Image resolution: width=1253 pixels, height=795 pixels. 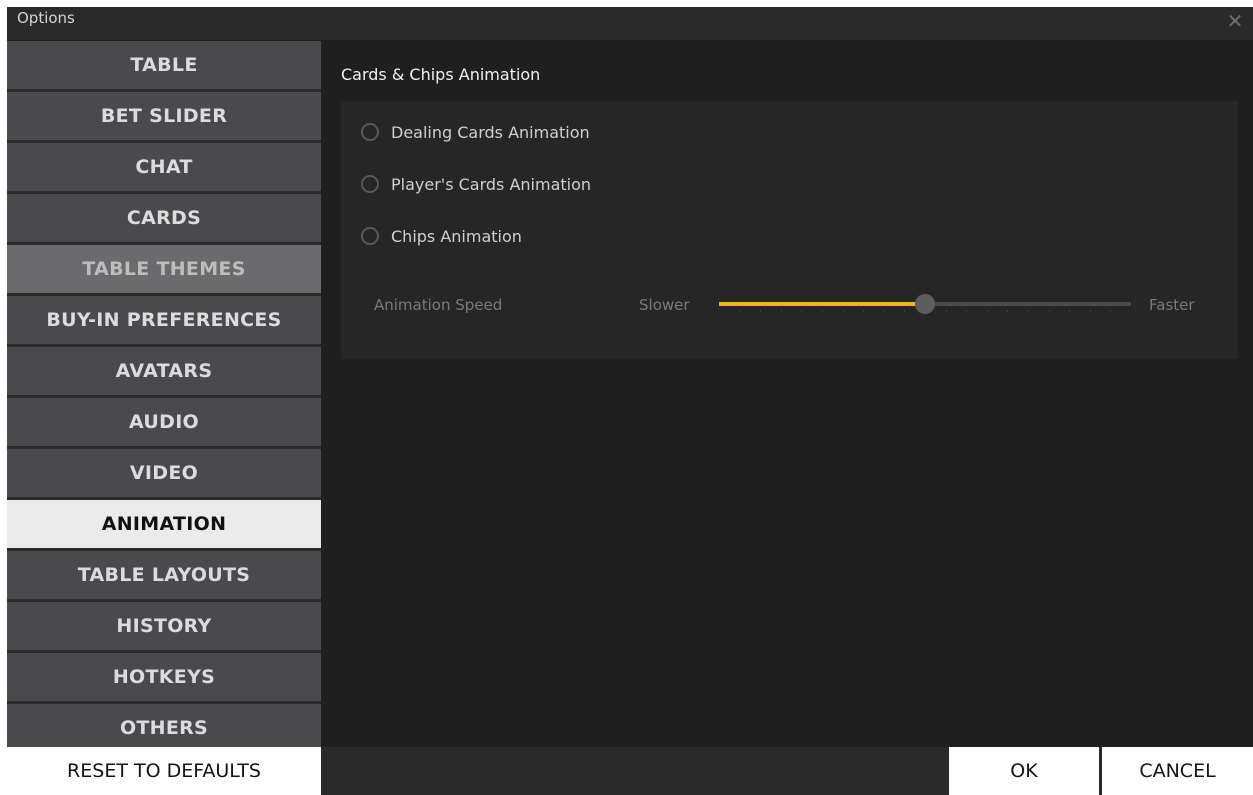 What do you see at coordinates (164, 771) in the screenshot?
I see `reset-to-defaults-button: RESET TO DEFAULTS` at bounding box center [164, 771].